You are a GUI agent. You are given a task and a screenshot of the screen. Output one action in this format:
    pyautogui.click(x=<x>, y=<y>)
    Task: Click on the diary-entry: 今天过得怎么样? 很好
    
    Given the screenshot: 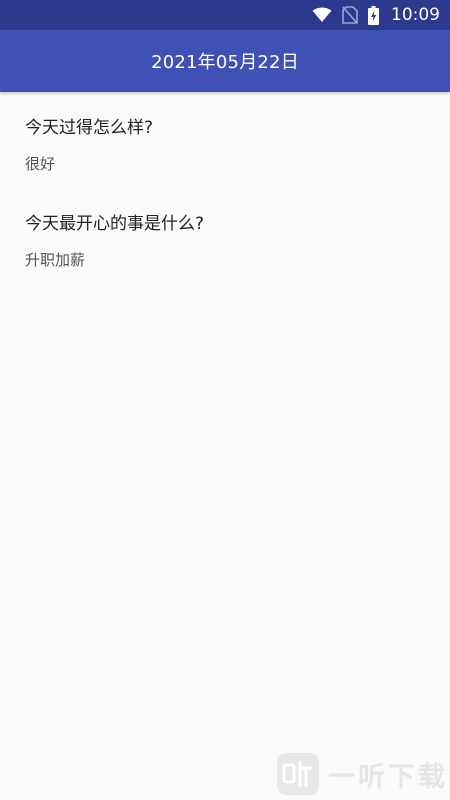 What is the action you would take?
    pyautogui.click(x=225, y=145)
    